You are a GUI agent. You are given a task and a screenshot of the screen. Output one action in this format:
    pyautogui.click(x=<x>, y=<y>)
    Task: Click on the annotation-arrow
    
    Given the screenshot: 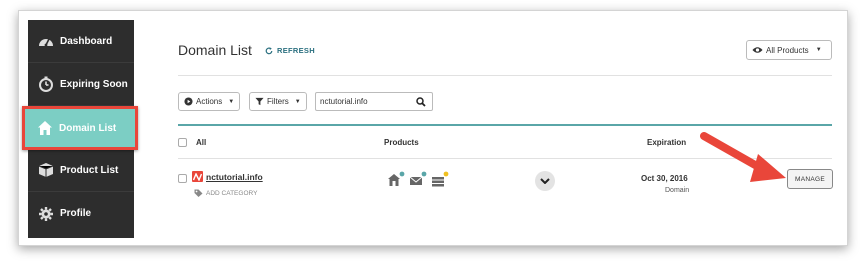 What is the action you would take?
    pyautogui.click(x=743, y=157)
    